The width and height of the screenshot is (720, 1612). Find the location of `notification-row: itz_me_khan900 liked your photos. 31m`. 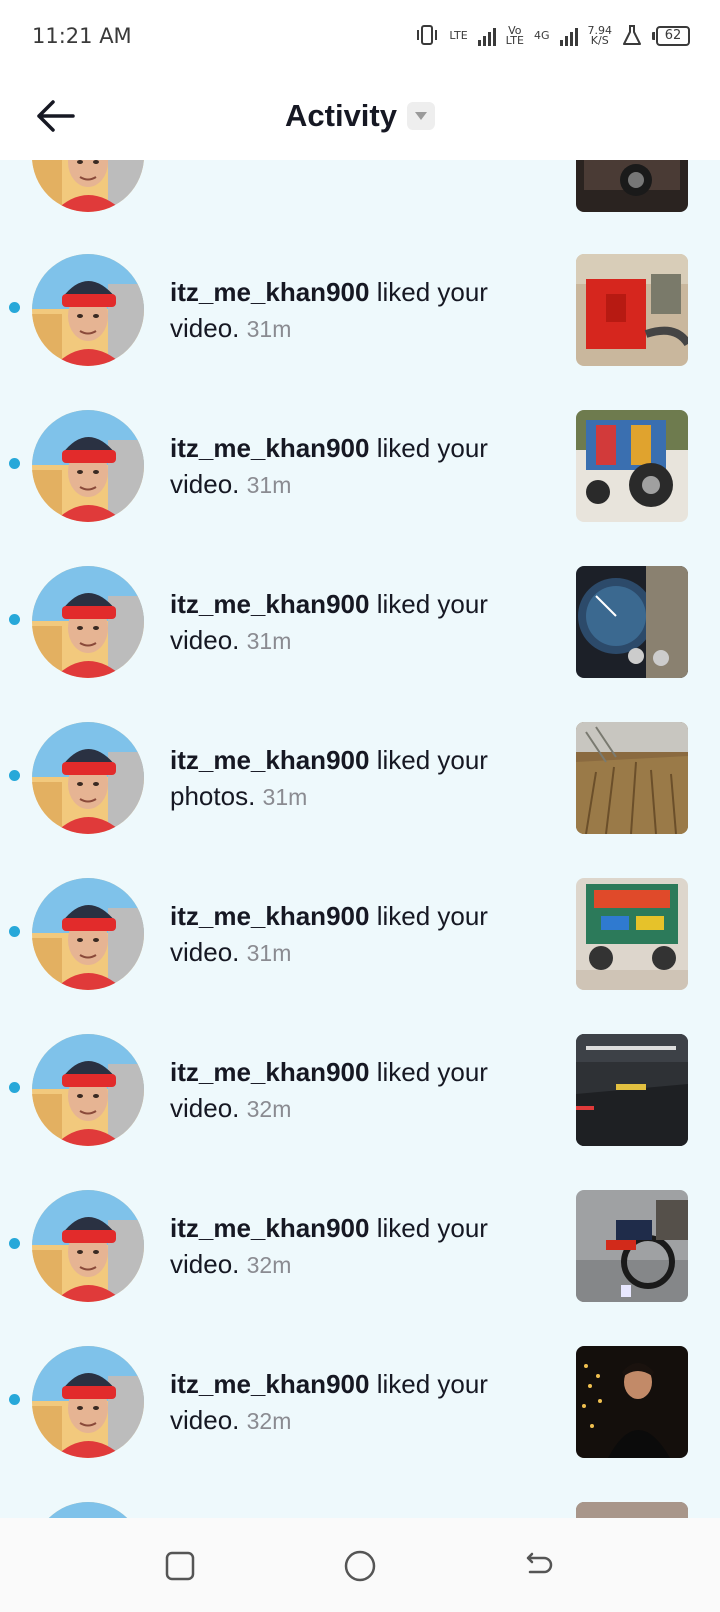

notification-row: itz_me_khan900 liked your photos. 31m is located at coordinates (360, 780).